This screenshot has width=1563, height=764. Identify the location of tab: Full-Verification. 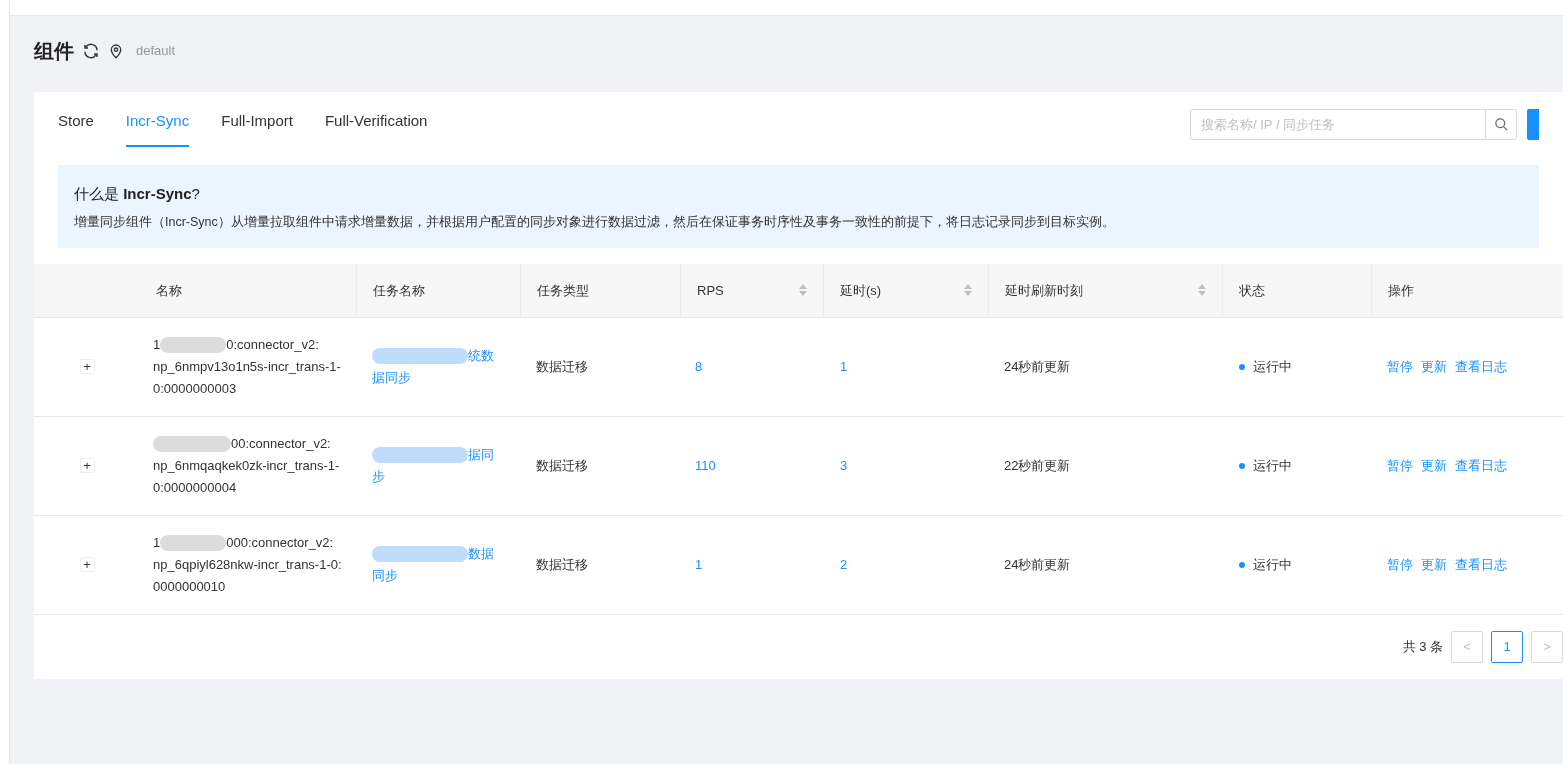
(376, 124).